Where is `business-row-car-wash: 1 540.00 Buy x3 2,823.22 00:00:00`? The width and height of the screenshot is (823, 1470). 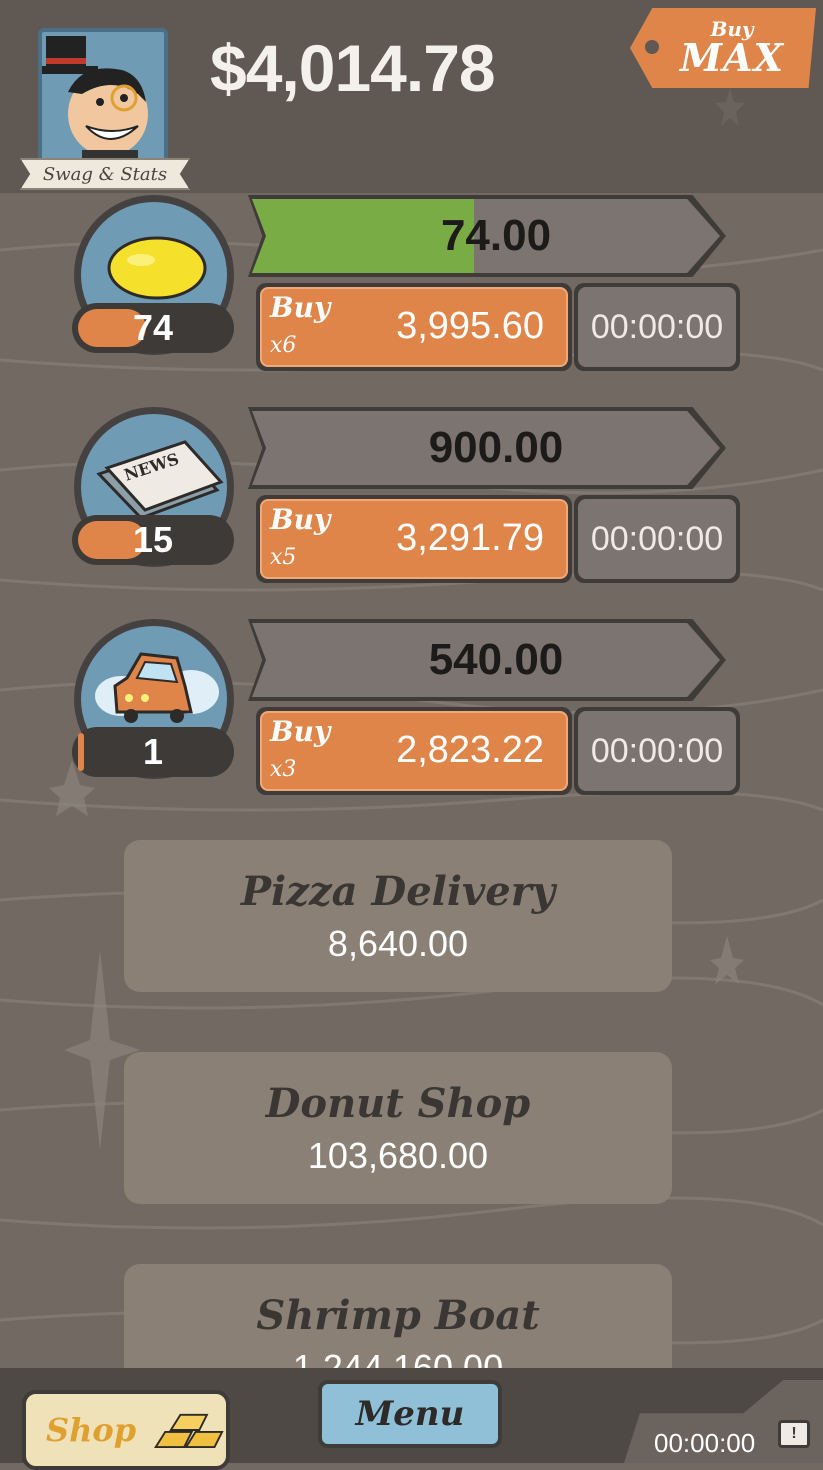 business-row-car-wash: 1 540.00 Buy x3 2,823.22 00:00:00 is located at coordinates (411, 714).